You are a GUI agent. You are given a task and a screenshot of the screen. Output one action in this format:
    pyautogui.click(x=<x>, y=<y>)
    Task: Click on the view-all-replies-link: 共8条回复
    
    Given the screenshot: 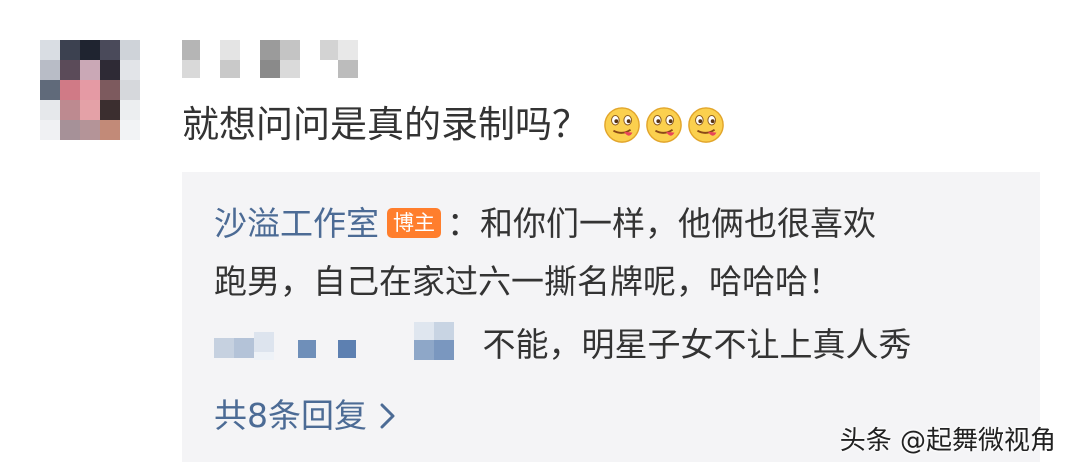 What is the action you would take?
    pyautogui.click(x=306, y=416)
    